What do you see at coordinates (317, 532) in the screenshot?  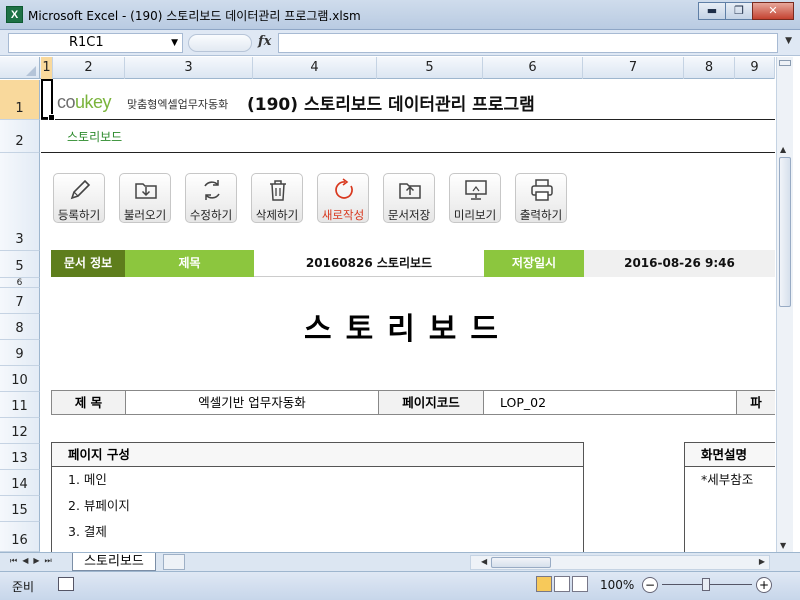 I see `list-item: 3. 결제` at bounding box center [317, 532].